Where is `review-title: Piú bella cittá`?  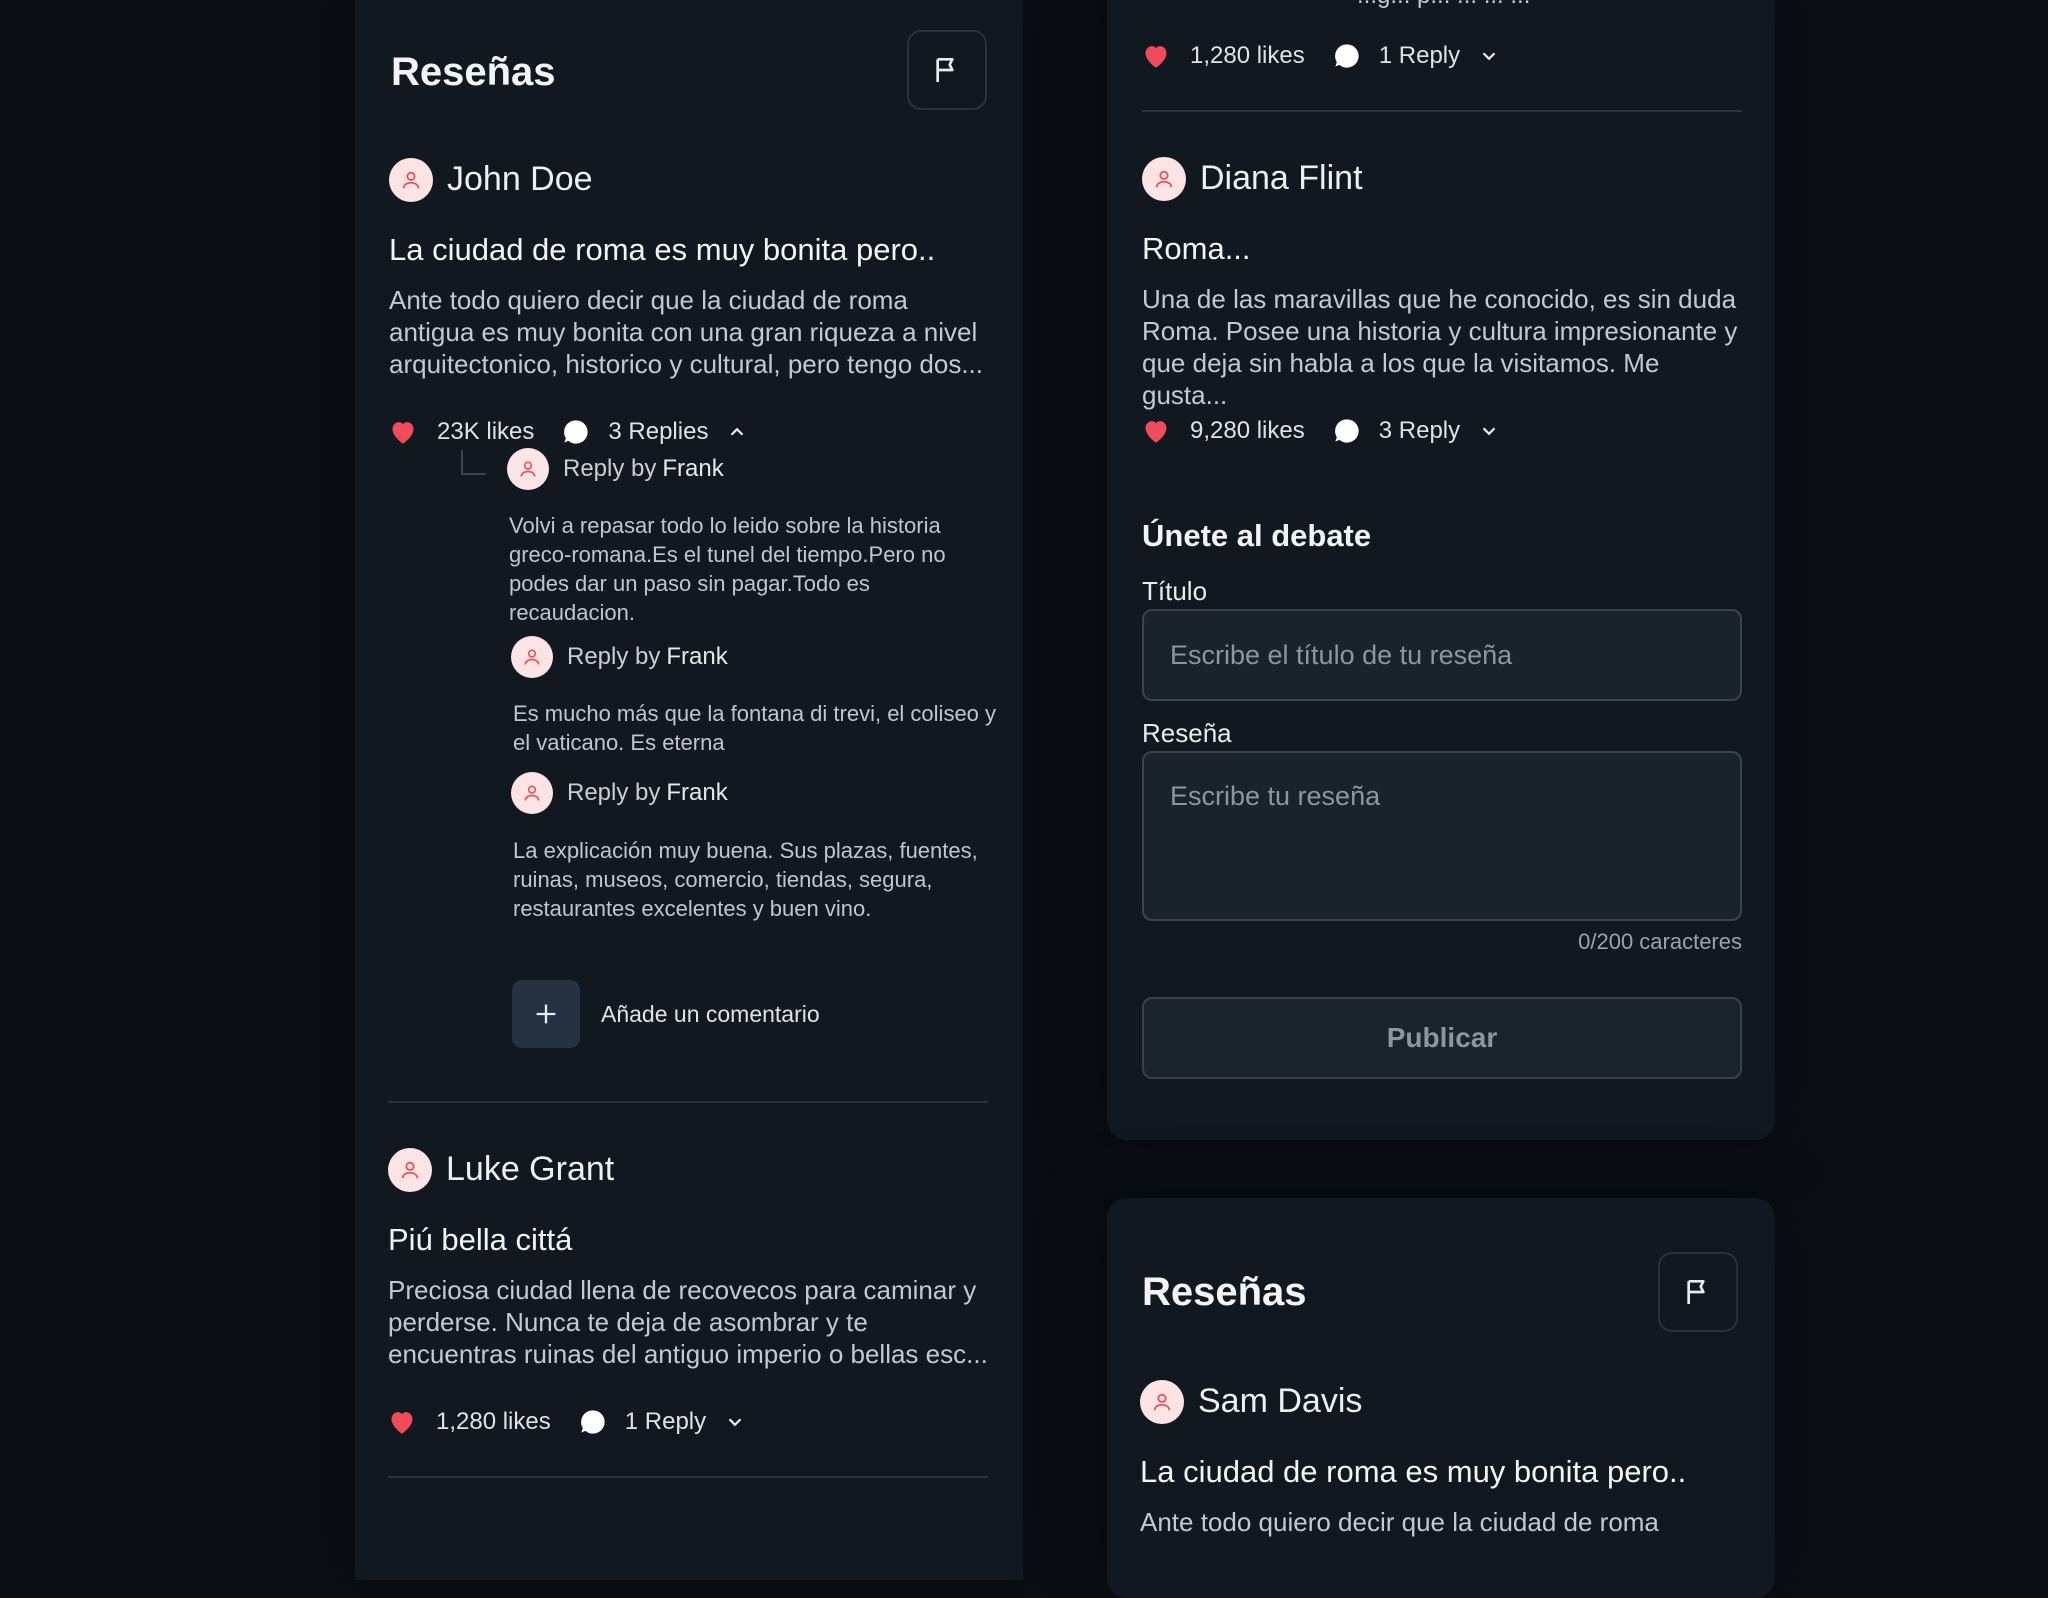 review-title: Piú bella cittá is located at coordinates (480, 1239).